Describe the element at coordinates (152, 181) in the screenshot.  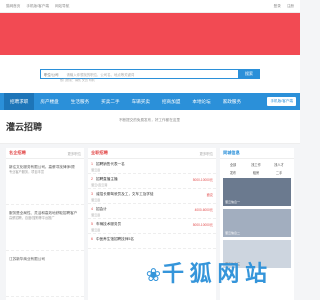
I see `job-row: 2 招聘直播主播 灌云/连云港 5000-10000元` at that location.